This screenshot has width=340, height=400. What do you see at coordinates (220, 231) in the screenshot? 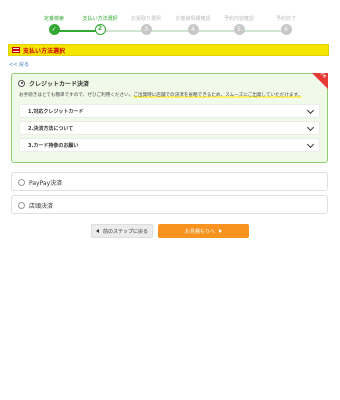
I see `arrow-right-icon` at bounding box center [220, 231].